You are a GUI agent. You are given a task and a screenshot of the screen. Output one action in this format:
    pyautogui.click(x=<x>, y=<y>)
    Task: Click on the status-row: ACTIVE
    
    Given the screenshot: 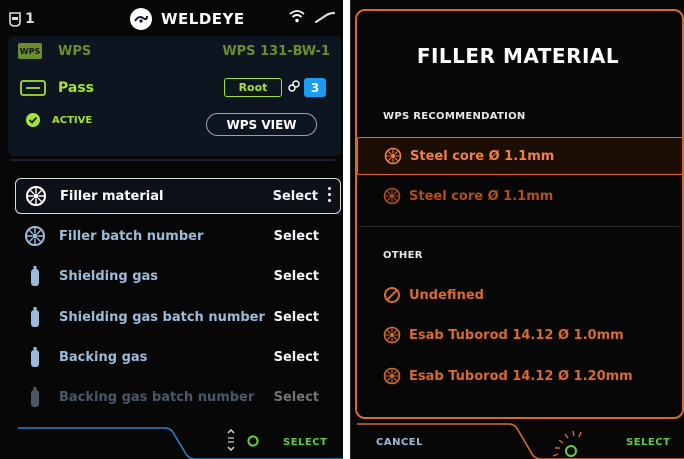 What is the action you would take?
    pyautogui.click(x=59, y=120)
    